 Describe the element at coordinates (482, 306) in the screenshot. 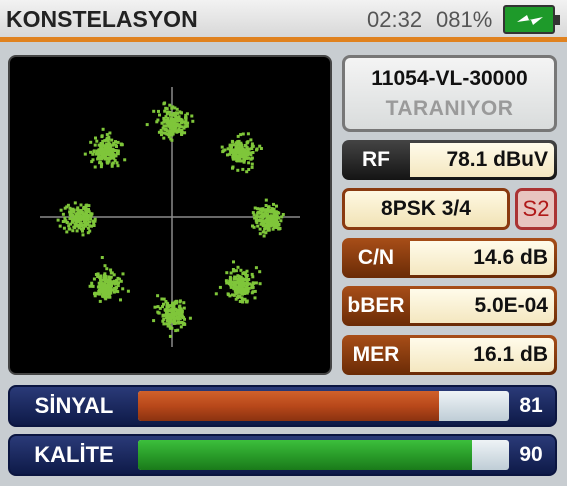

I see `bber-value: 5.0E-04` at that location.